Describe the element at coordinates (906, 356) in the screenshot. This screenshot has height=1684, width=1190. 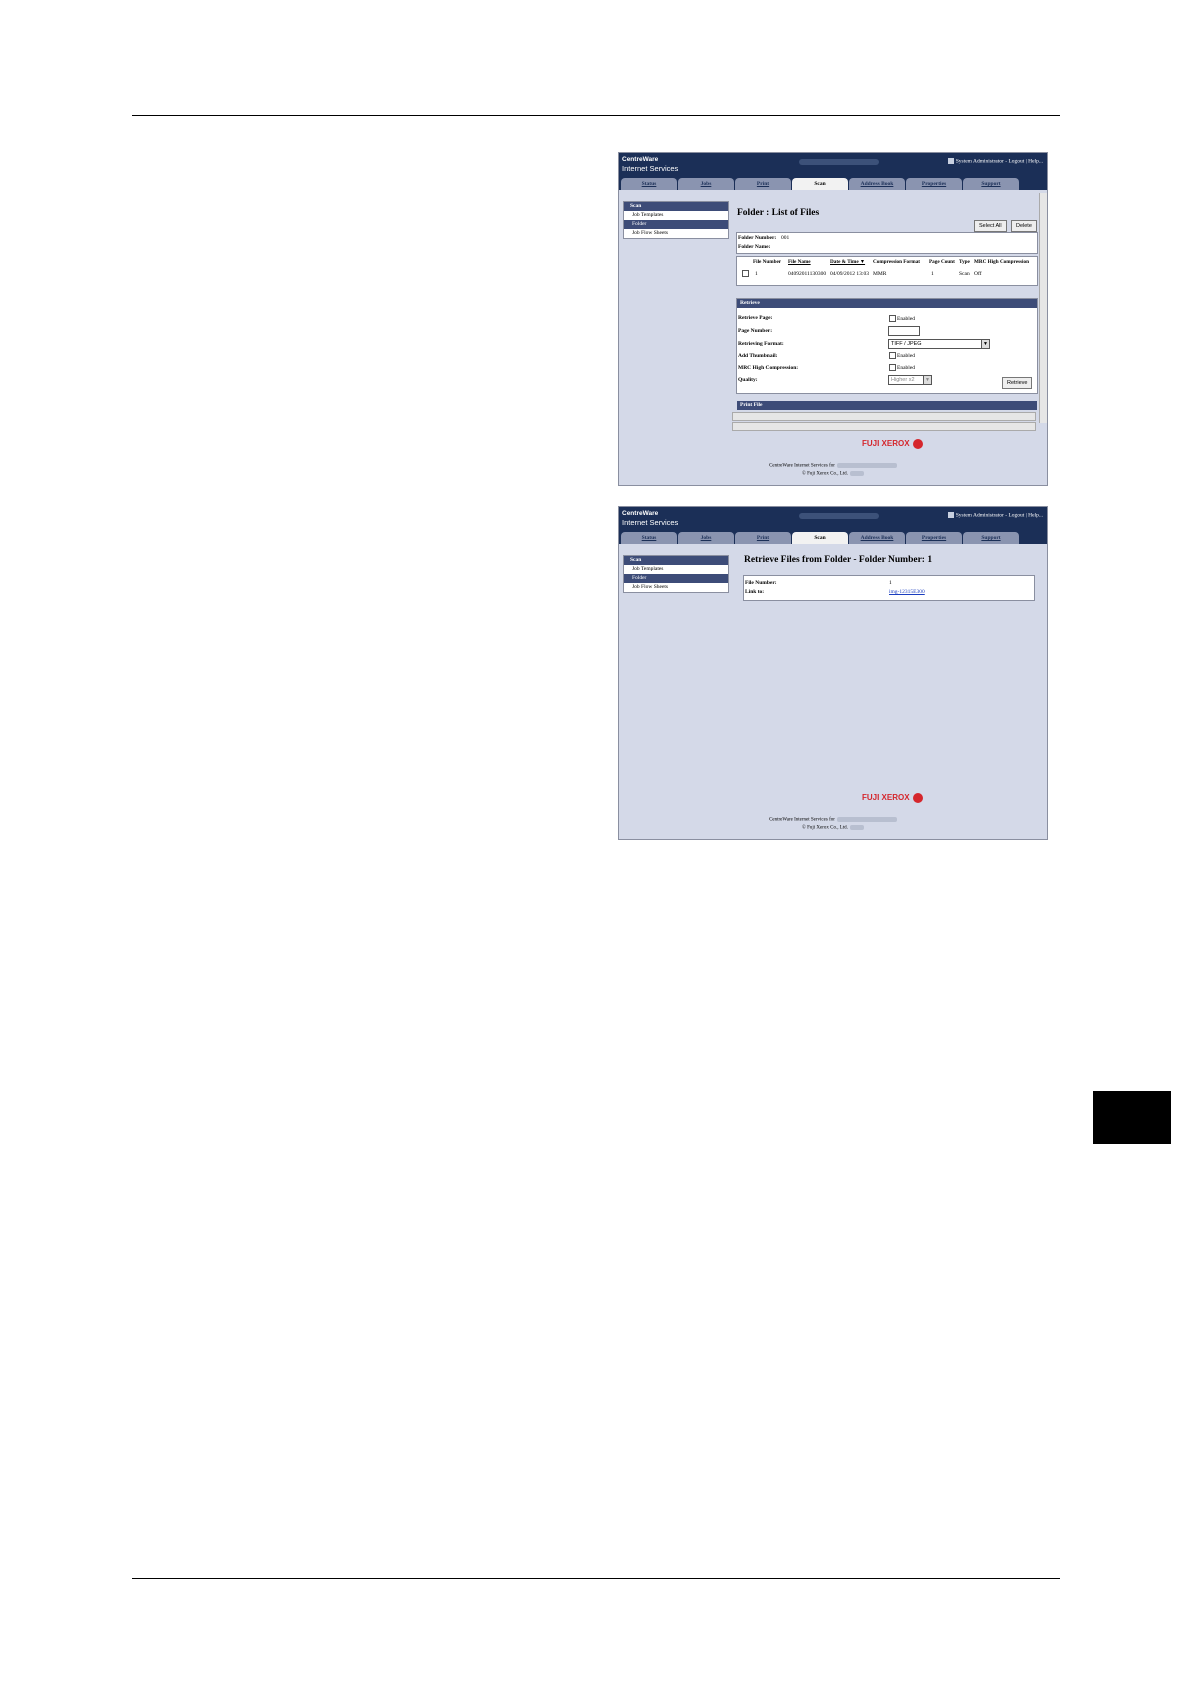
I see `thumbnail-enabled: Enabled` at that location.